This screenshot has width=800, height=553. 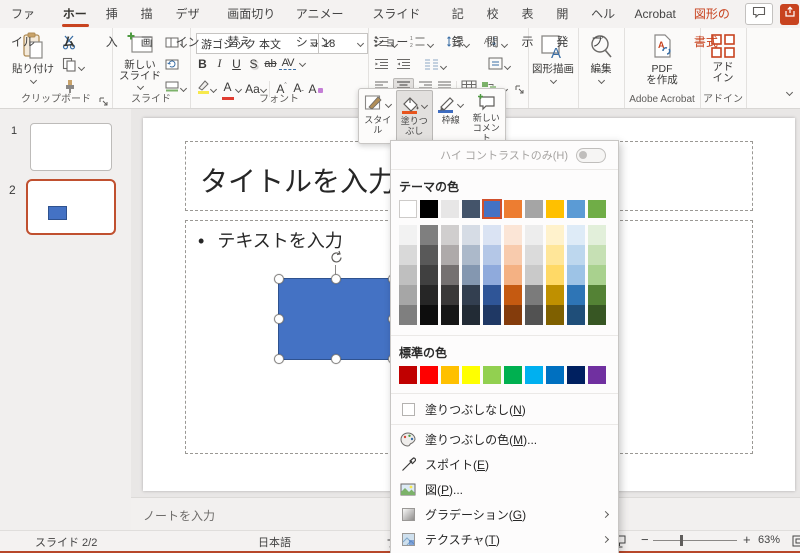 I want to click on reset-slide-button, so click(x=172, y=66).